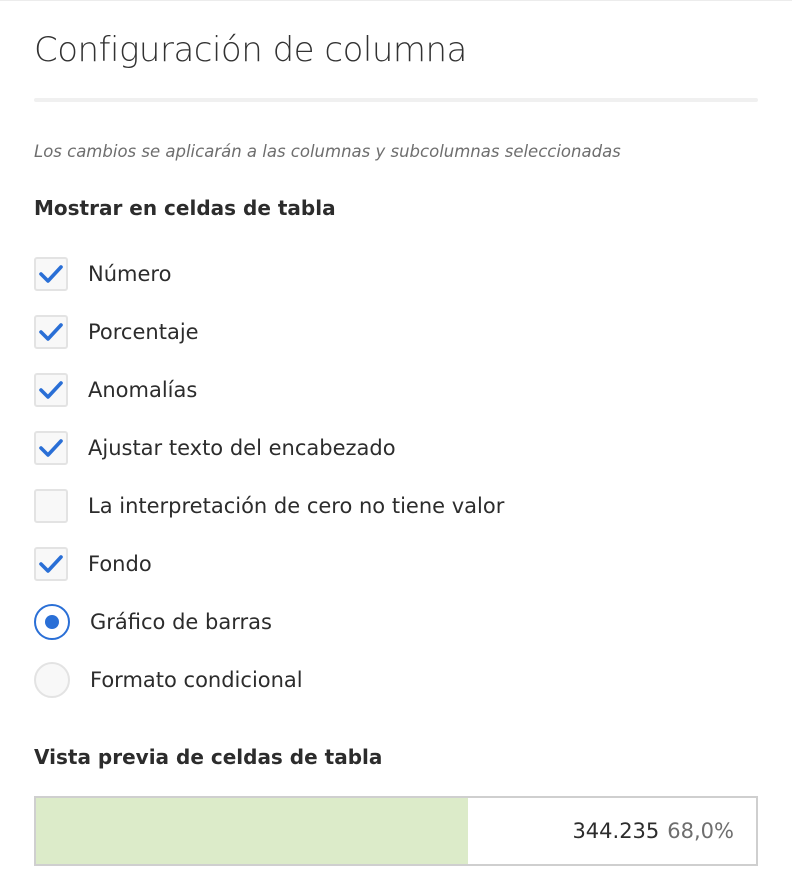 This screenshot has height=894, width=792. Describe the element at coordinates (120, 564) in the screenshot. I see `option-label: Fondo` at that location.